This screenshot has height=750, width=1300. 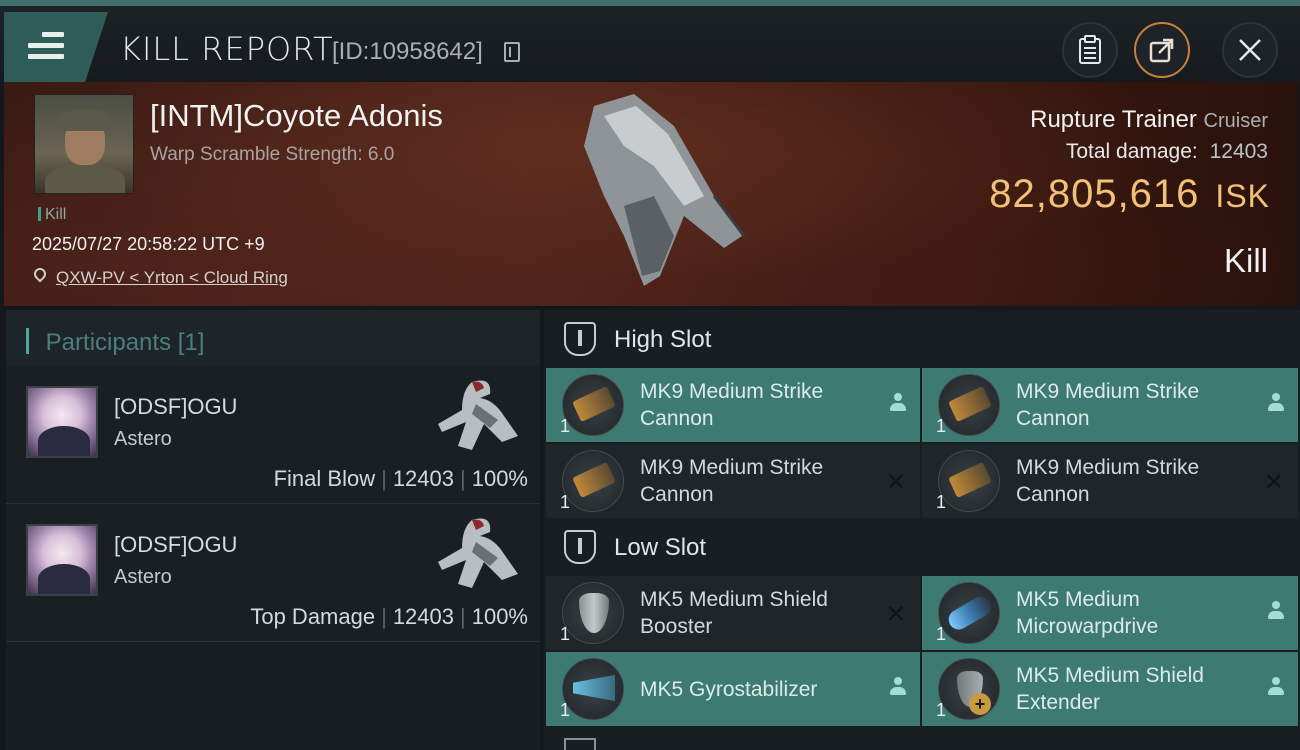 I want to click on kill-timestamp: 2025/07/27 20:58:22 UTC +9, so click(x=148, y=244).